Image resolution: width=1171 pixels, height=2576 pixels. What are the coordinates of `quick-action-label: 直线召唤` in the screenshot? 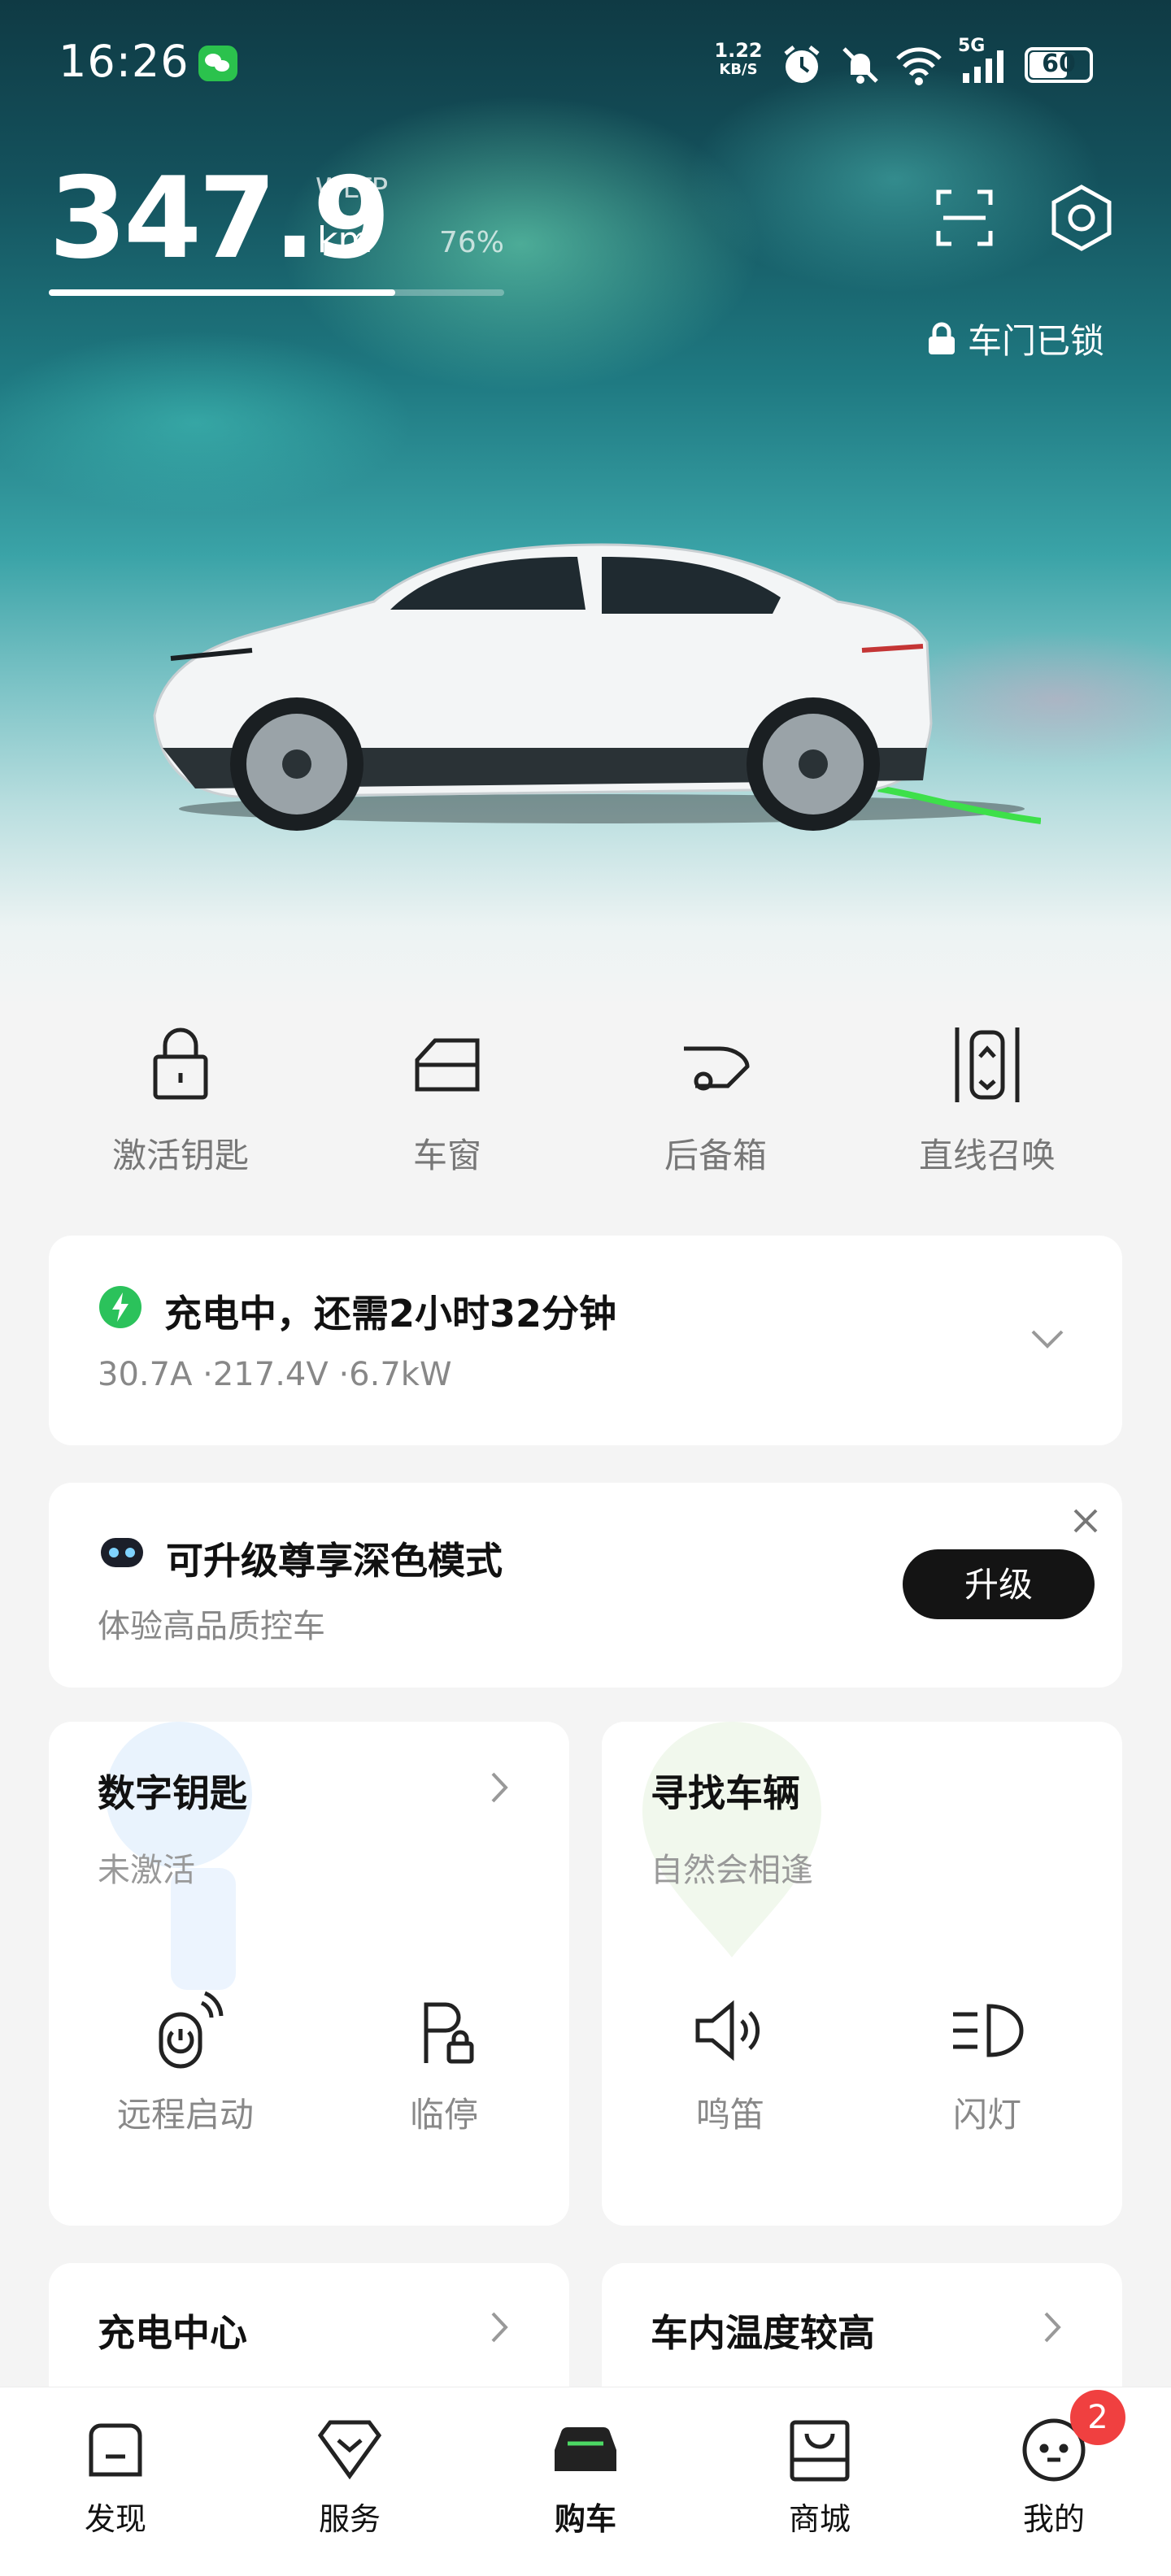 It's located at (987, 1155).